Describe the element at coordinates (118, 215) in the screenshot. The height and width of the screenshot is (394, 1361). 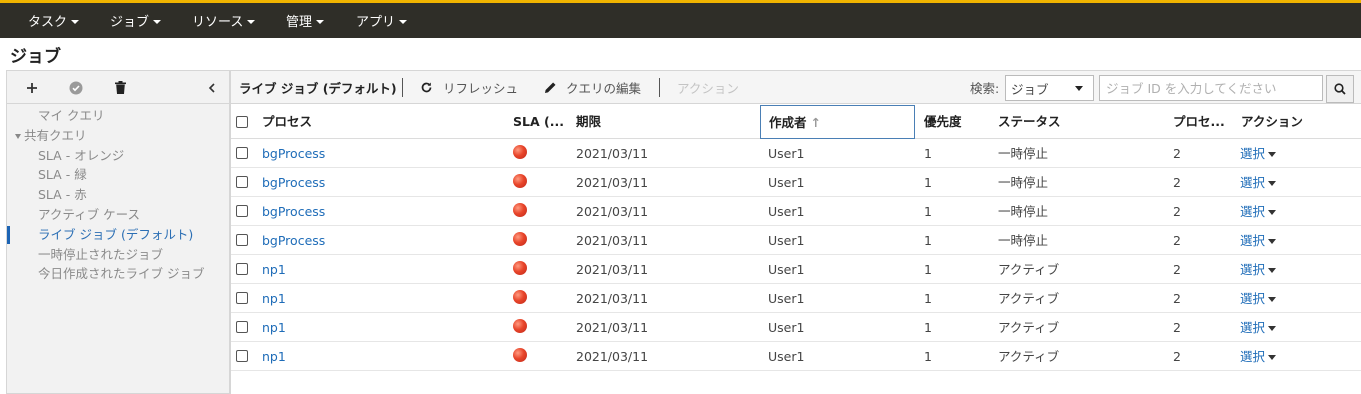
I see `tree-item-active-cases: アクティブ ケース` at that location.